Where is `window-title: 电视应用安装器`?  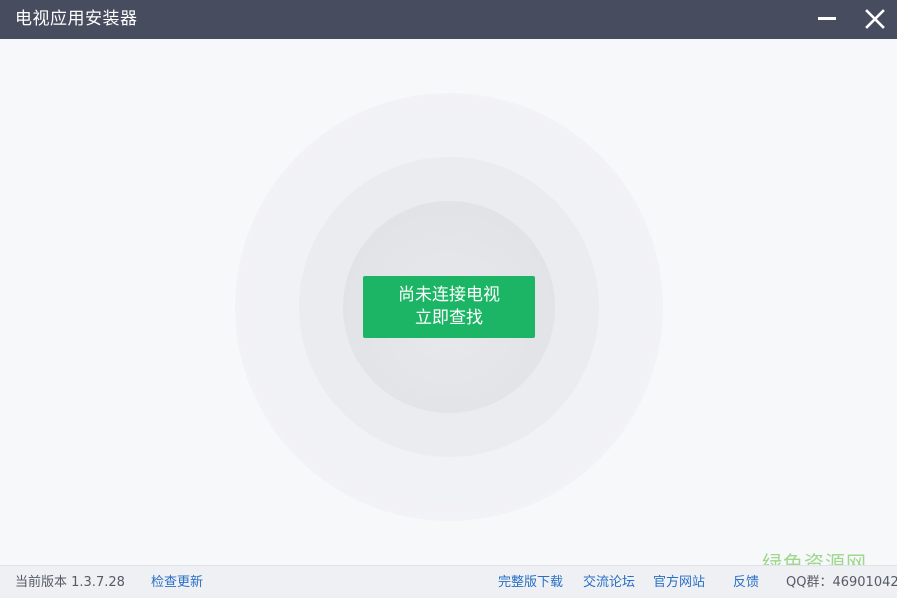 window-title: 电视应用安装器 is located at coordinates (76, 19).